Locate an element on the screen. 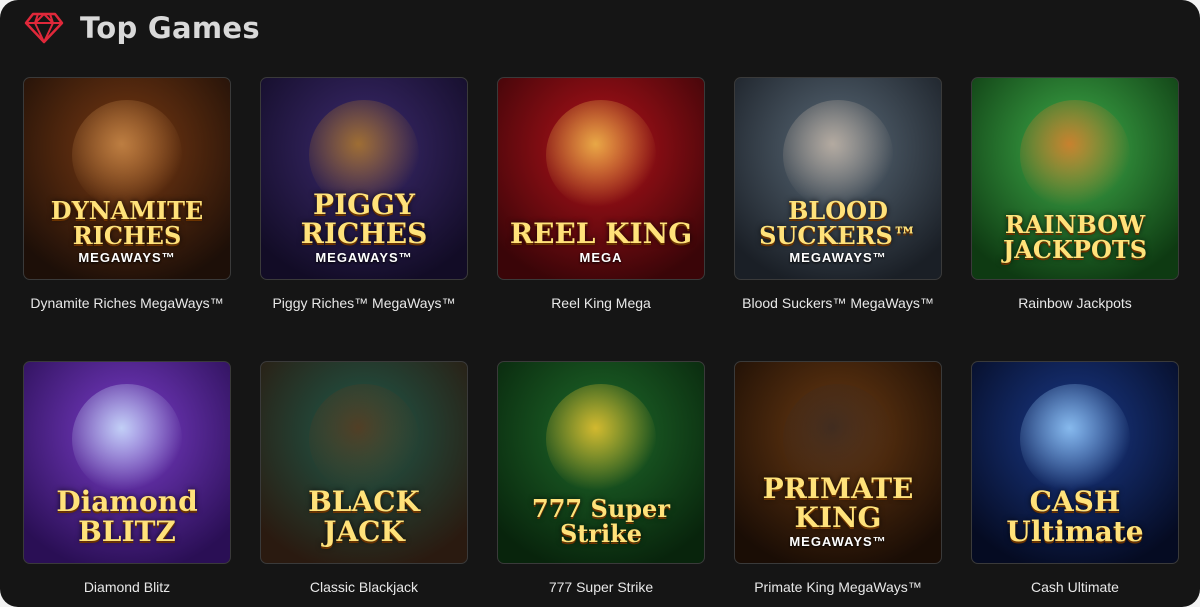  game-thumbnail: CASH Ultimate is located at coordinates (1075, 462).